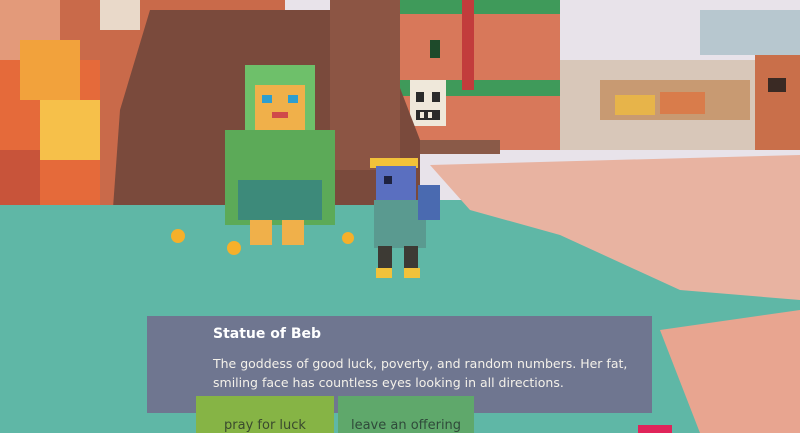 This screenshot has width=800, height=433. Describe the element at coordinates (406, 414) in the screenshot. I see `leave-offering-button: leave an offering` at that location.